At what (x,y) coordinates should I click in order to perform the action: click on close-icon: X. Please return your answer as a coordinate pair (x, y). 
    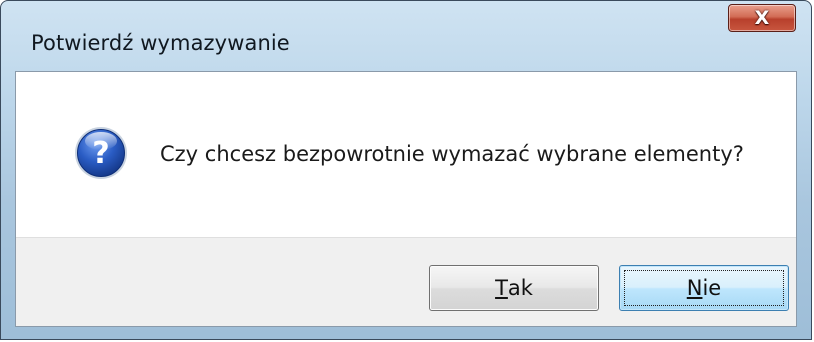
    Looking at the image, I should click on (762, 18).